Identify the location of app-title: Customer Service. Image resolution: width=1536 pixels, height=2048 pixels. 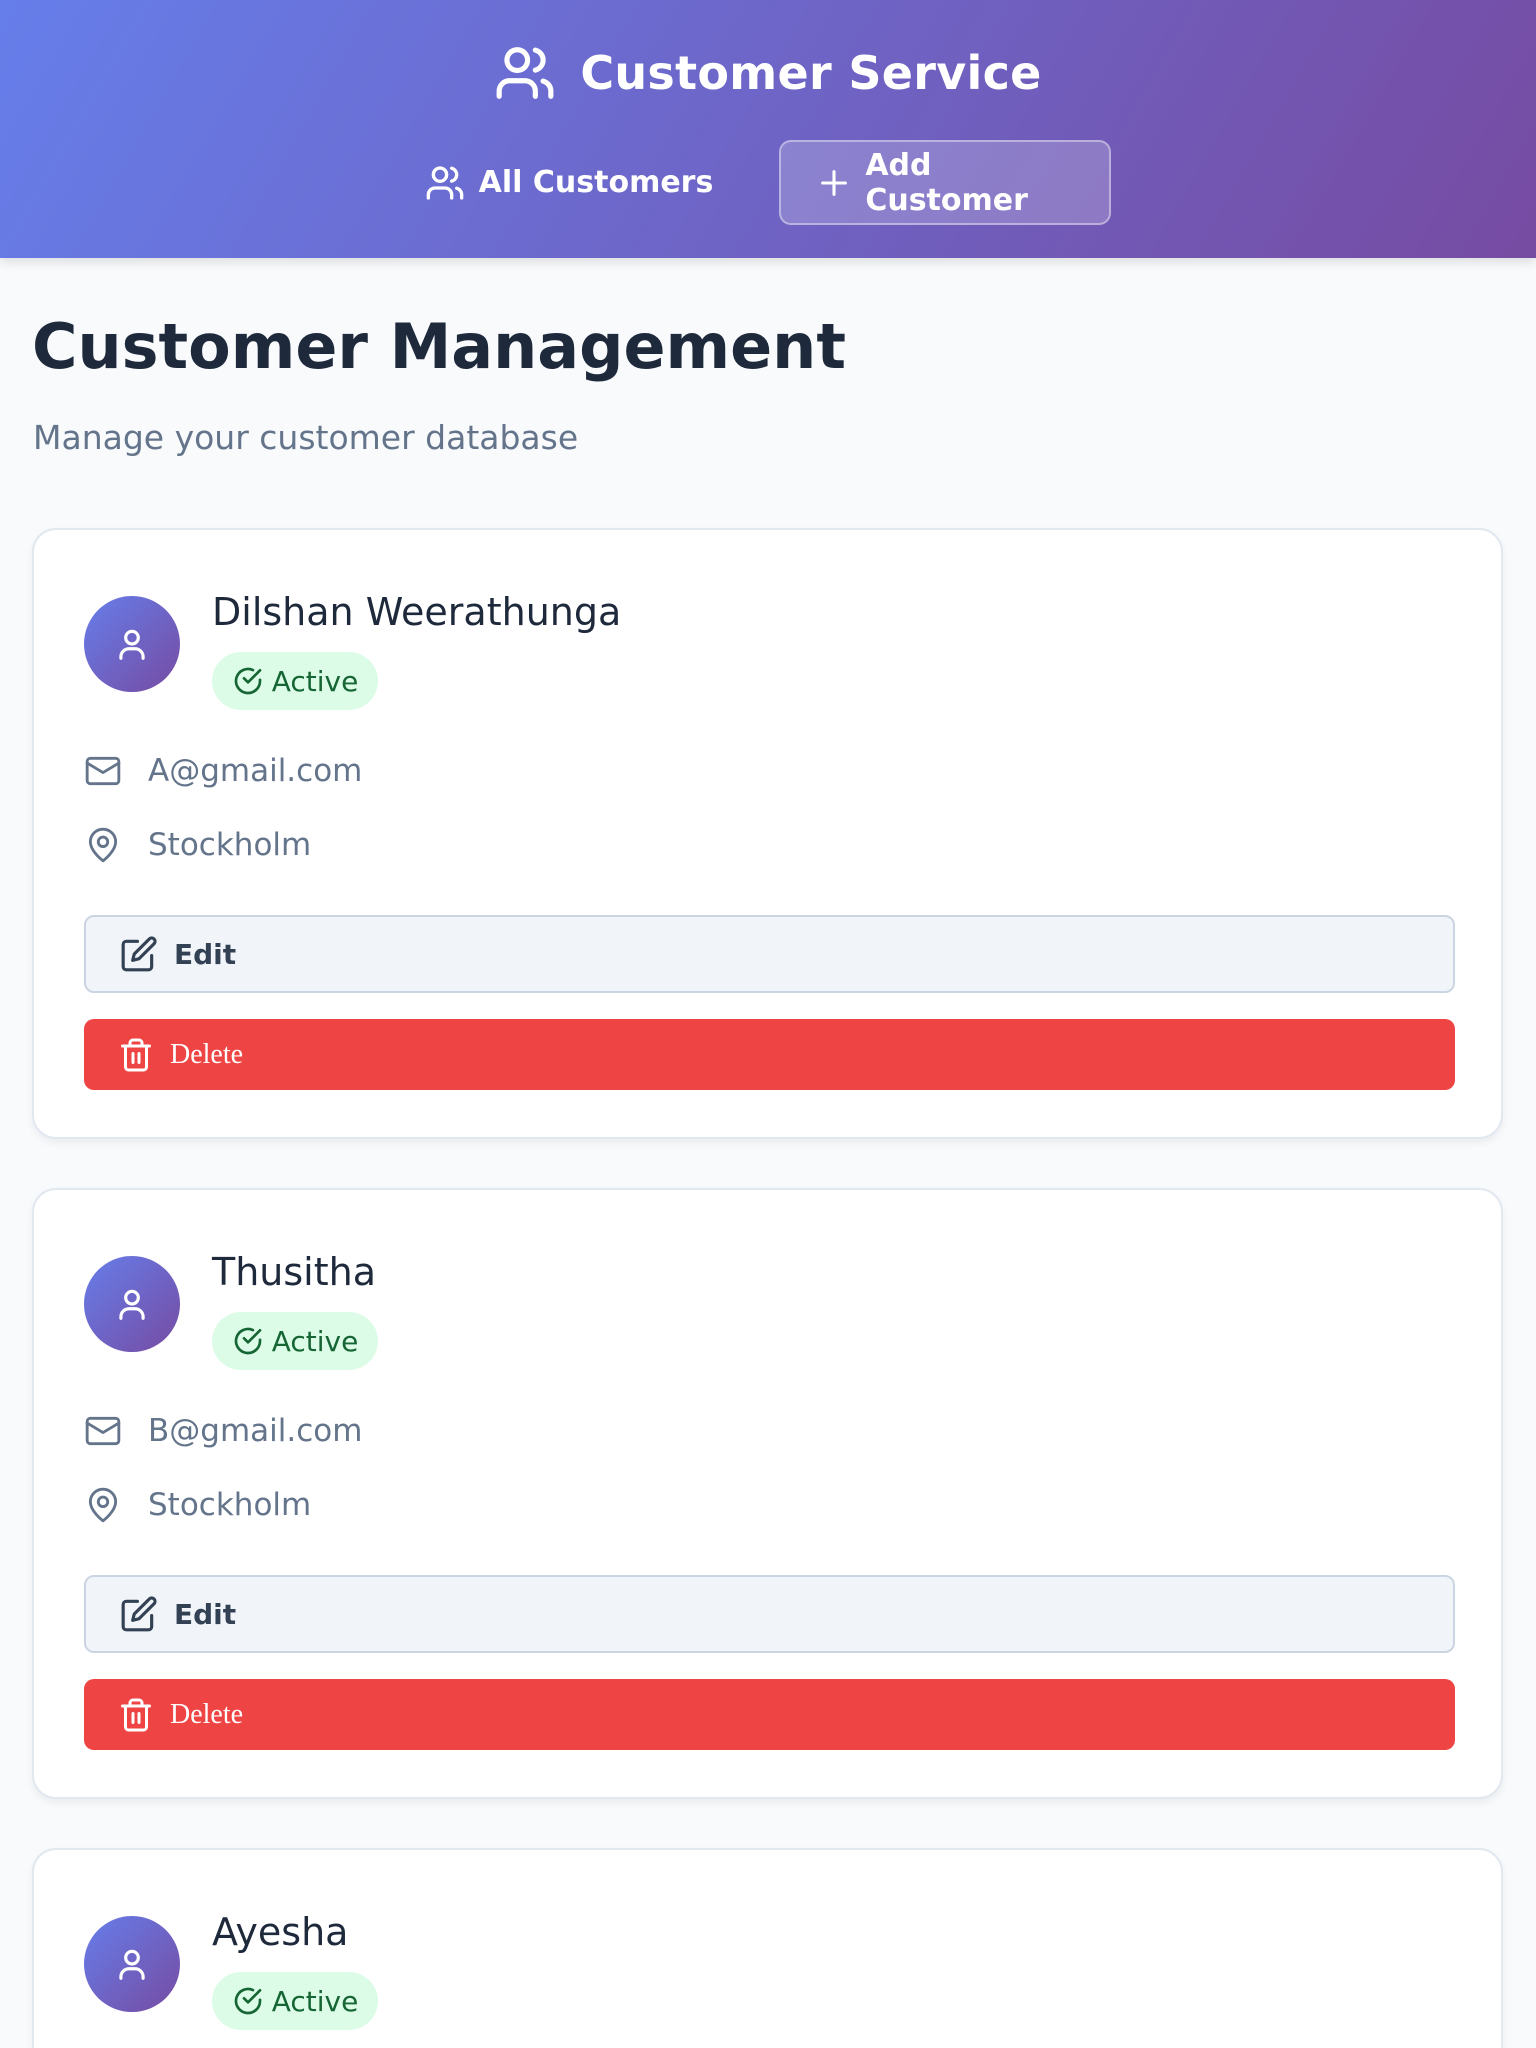
(811, 73).